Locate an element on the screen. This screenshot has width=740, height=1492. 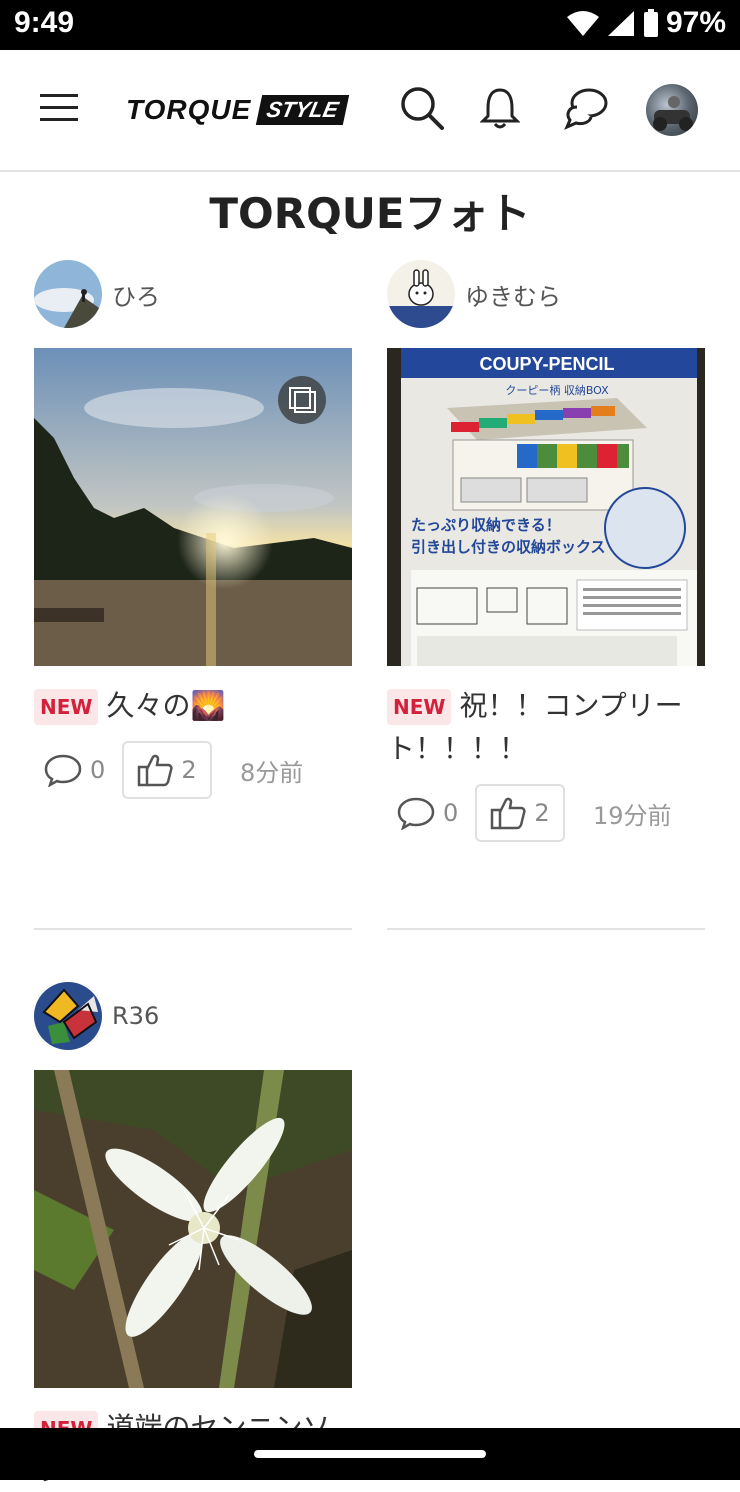
post-title: NEW 久々の🌄 is located at coordinates (194, 705).